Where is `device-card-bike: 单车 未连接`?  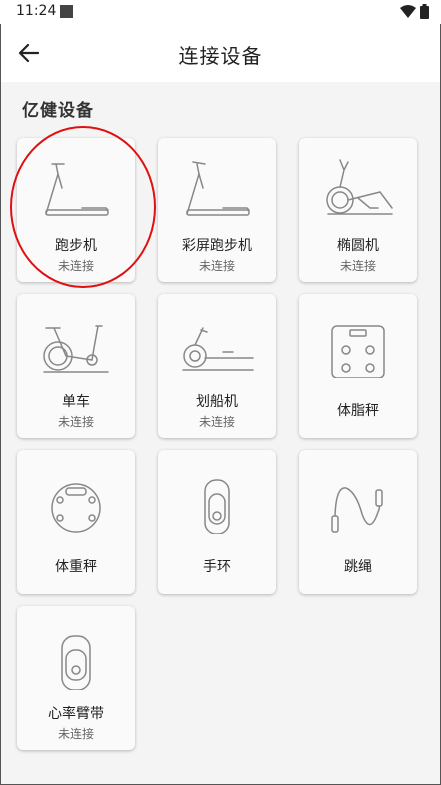 device-card-bike: 单车 未连接 is located at coordinates (76, 366).